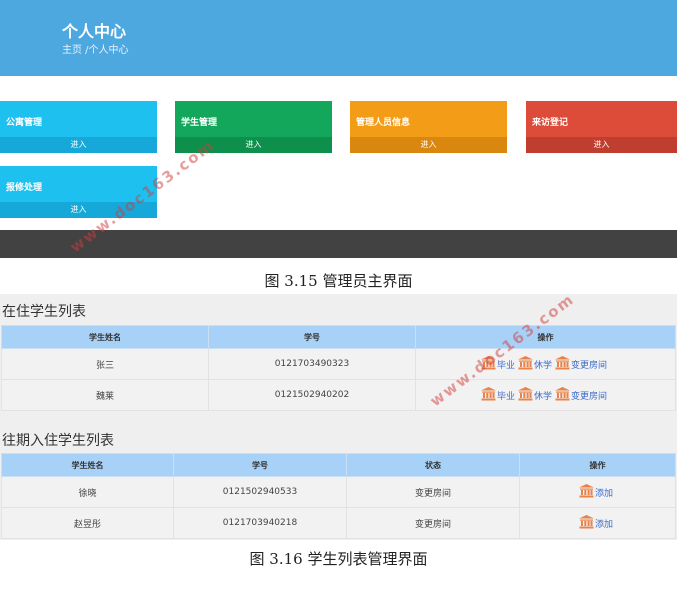 This screenshot has height=595, width=677. Describe the element at coordinates (199, 123) in the screenshot. I see `tile-label: 学生管理` at that location.